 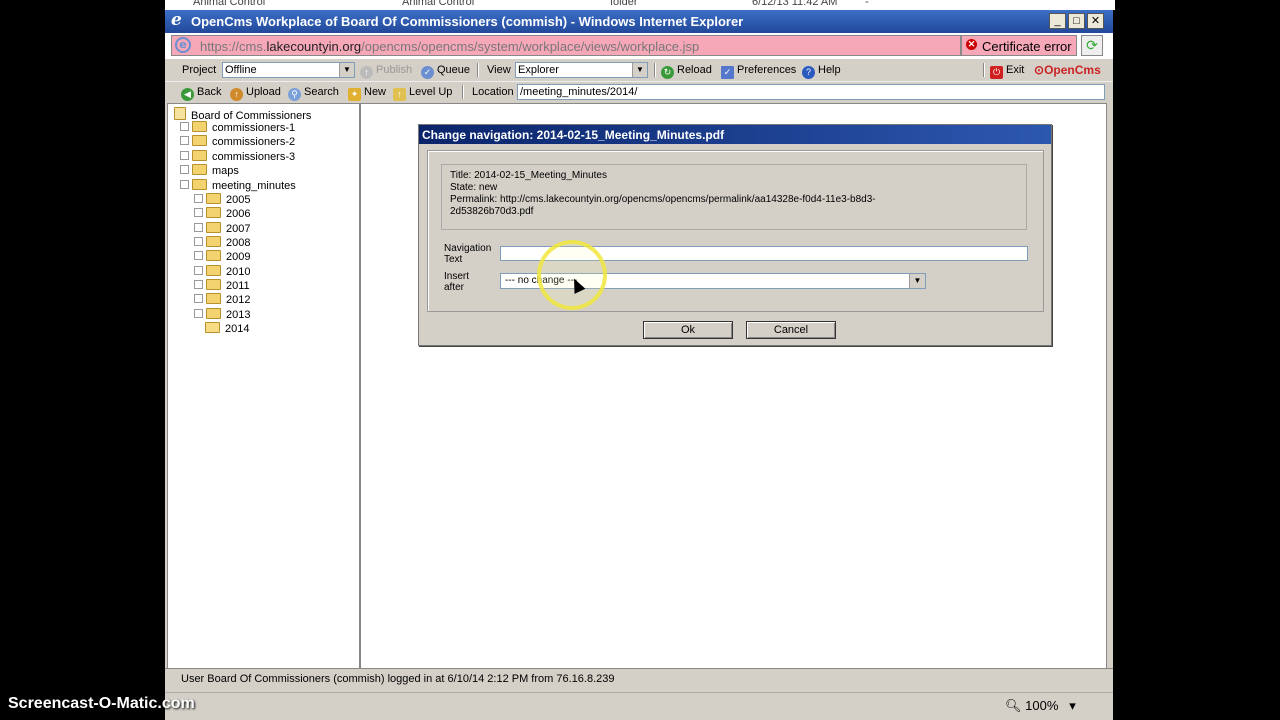 I want to click on search-button: ⚲ Search, so click(x=313, y=93).